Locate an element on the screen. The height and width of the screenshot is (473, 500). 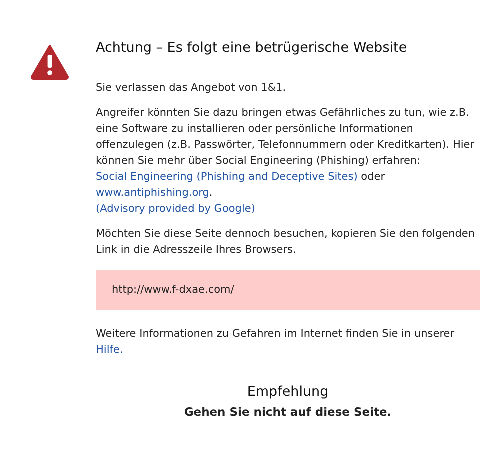
recommendation-text: Gehen Sie nicht auf diese Seite. is located at coordinates (288, 412).